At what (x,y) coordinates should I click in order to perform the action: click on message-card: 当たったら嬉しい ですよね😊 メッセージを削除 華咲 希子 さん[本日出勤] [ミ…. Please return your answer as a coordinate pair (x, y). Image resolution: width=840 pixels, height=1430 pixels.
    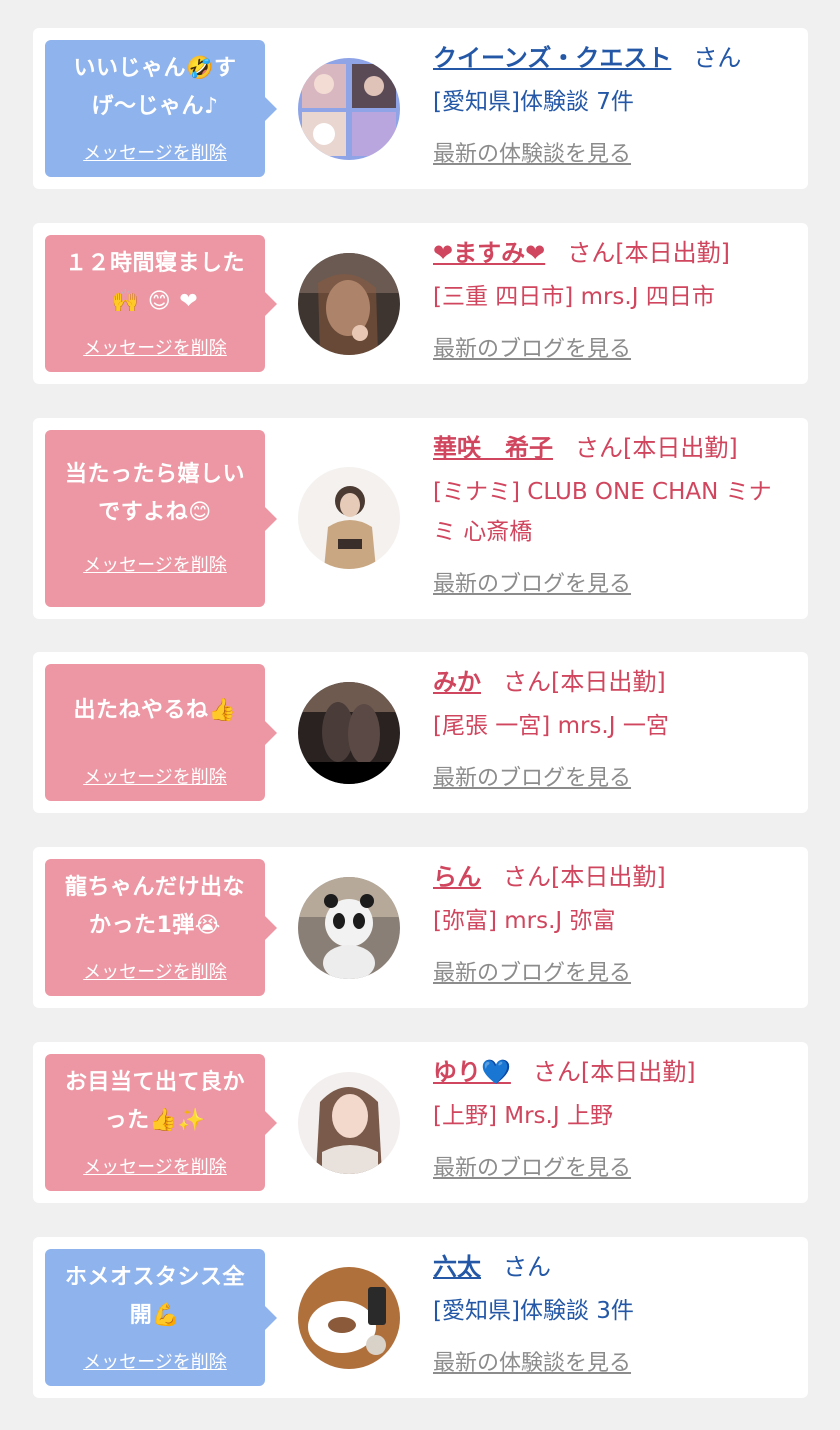
    Looking at the image, I should click on (420, 518).